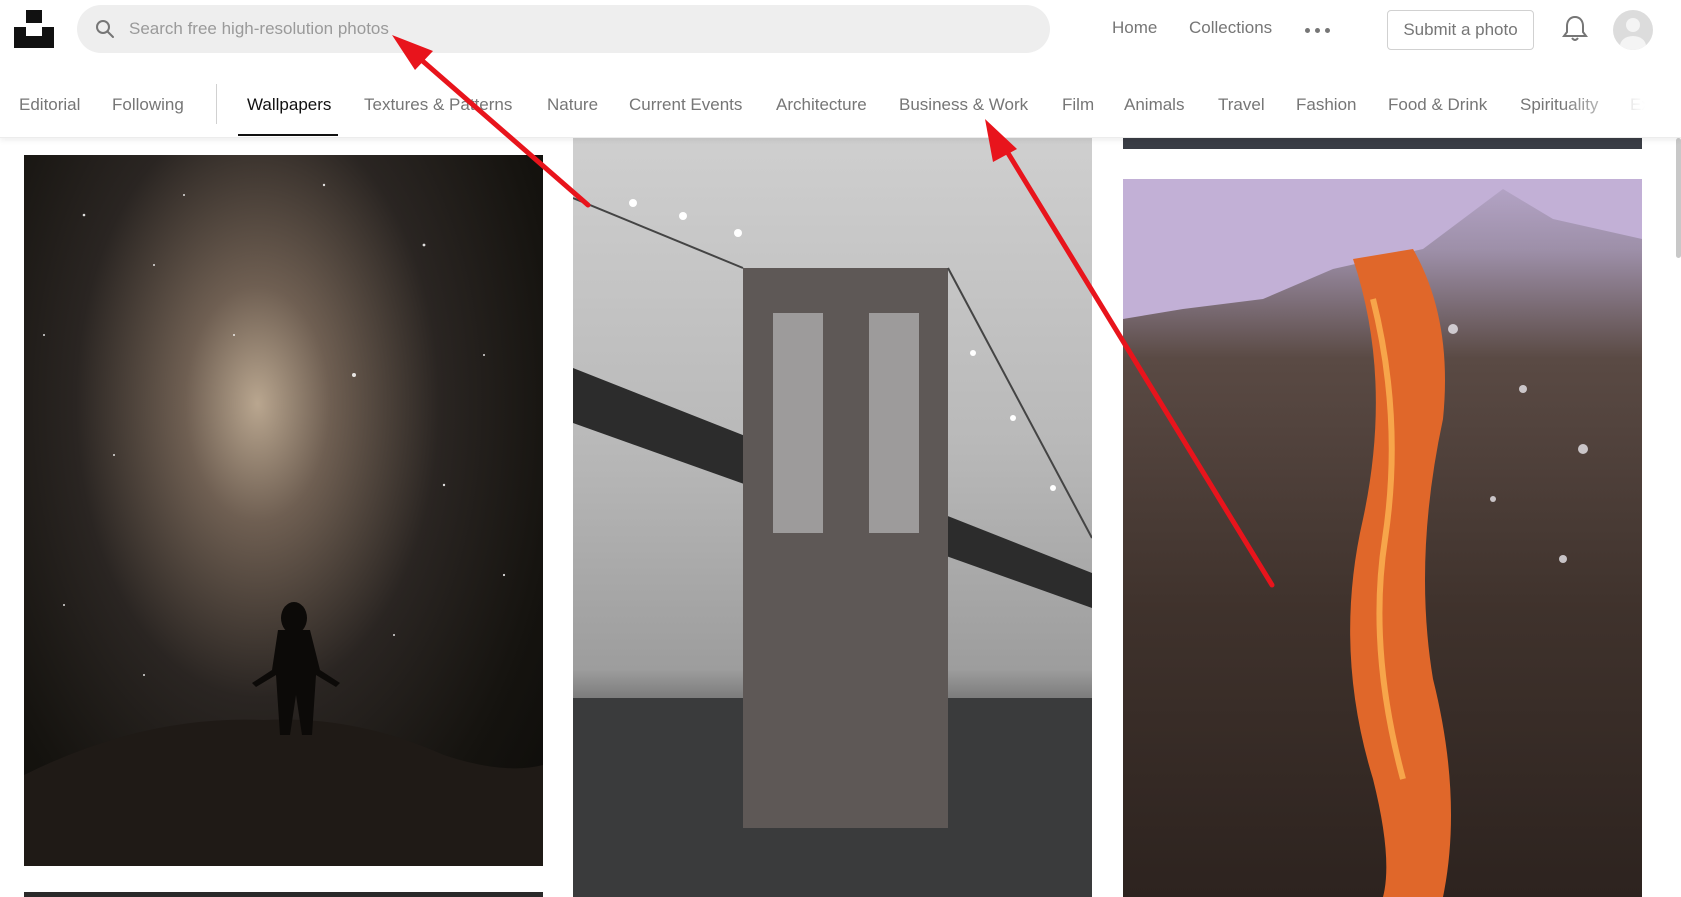 The width and height of the screenshot is (1681, 897). What do you see at coordinates (1241, 105) in the screenshot?
I see `category-travel: Travel` at bounding box center [1241, 105].